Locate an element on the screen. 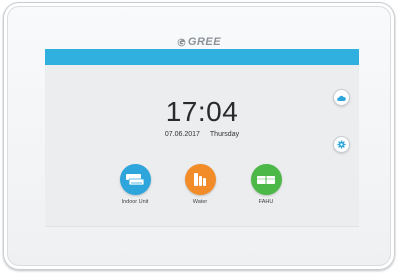 This screenshot has width=398, height=273. clock-date-row: 07.06.2017 Thursday is located at coordinates (202, 134).